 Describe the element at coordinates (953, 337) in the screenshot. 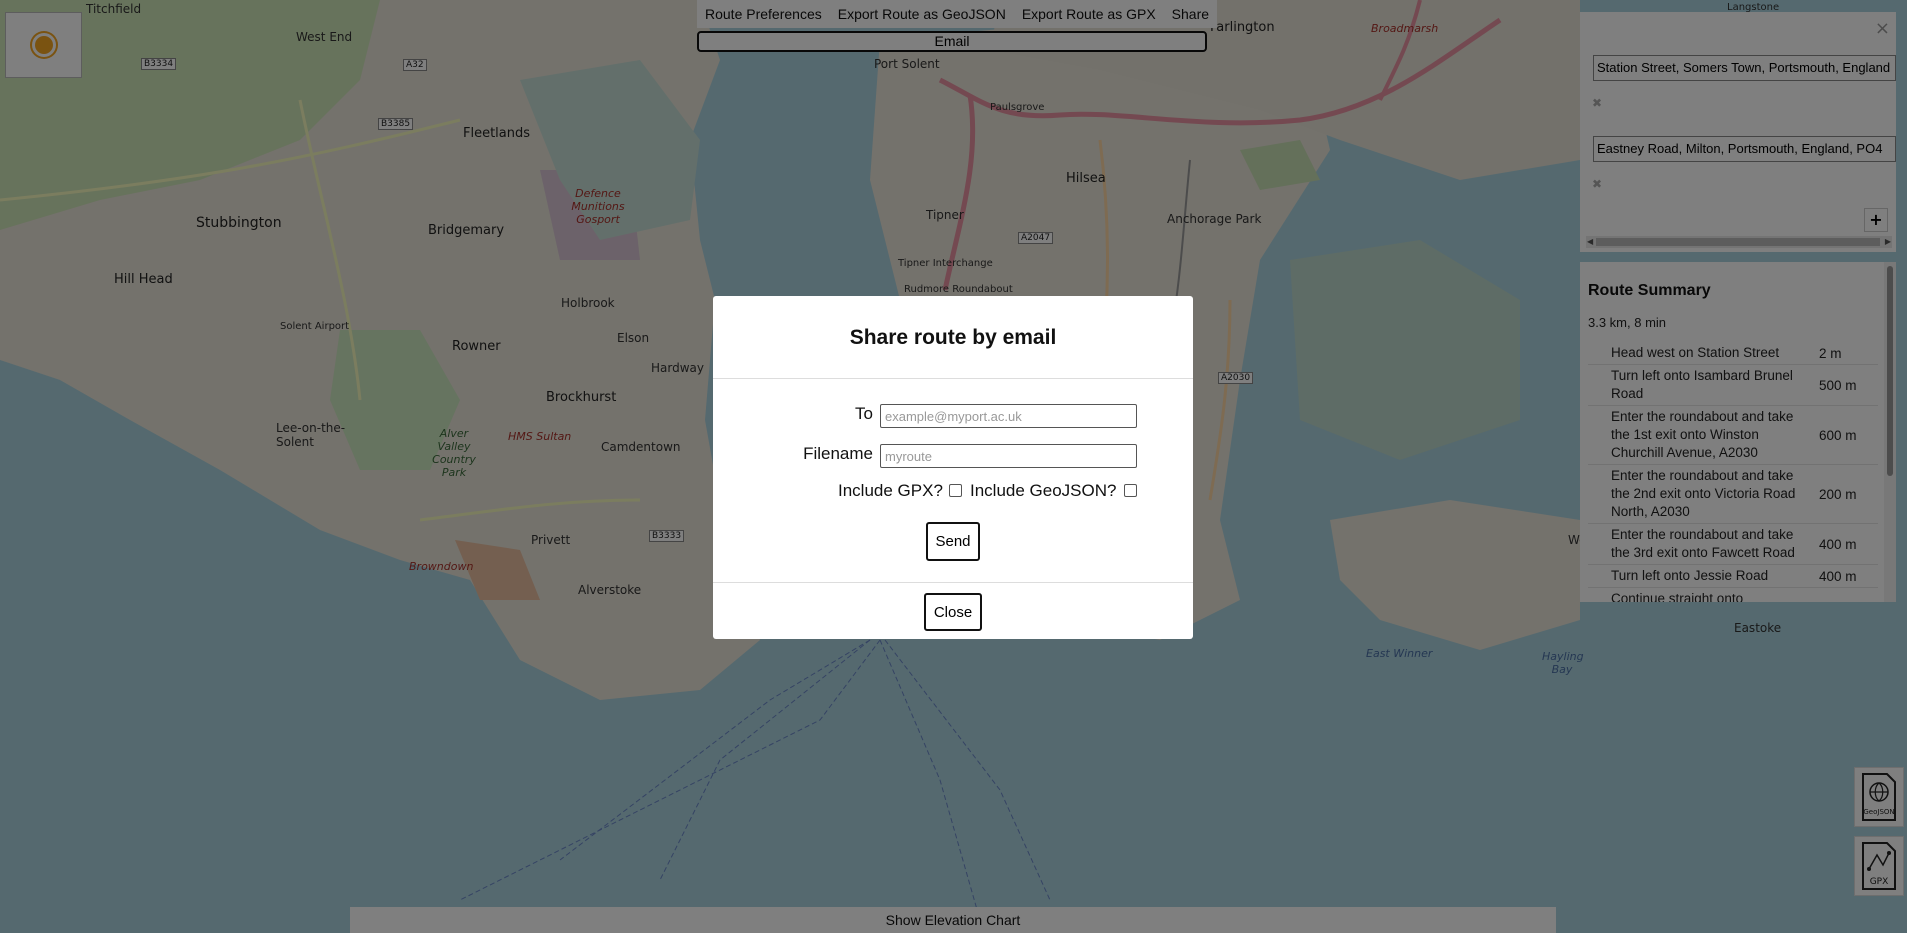

I see `modal-title: Share route by email` at that location.